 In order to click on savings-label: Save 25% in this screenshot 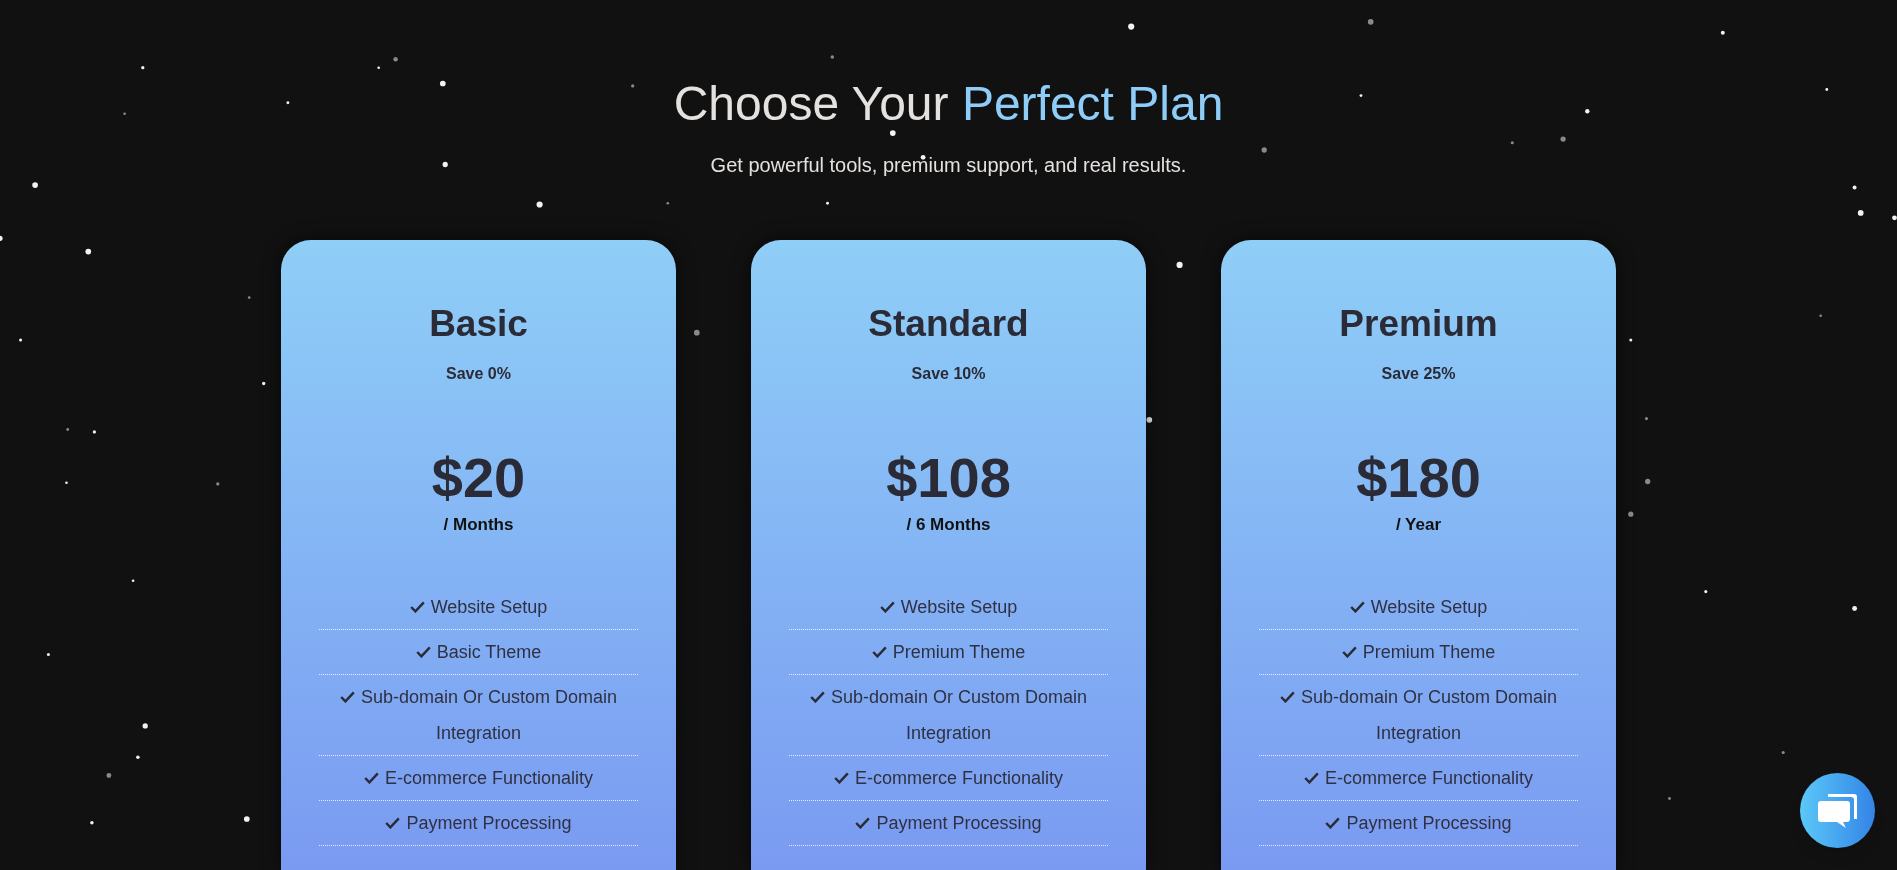, I will do `click(1418, 374)`.